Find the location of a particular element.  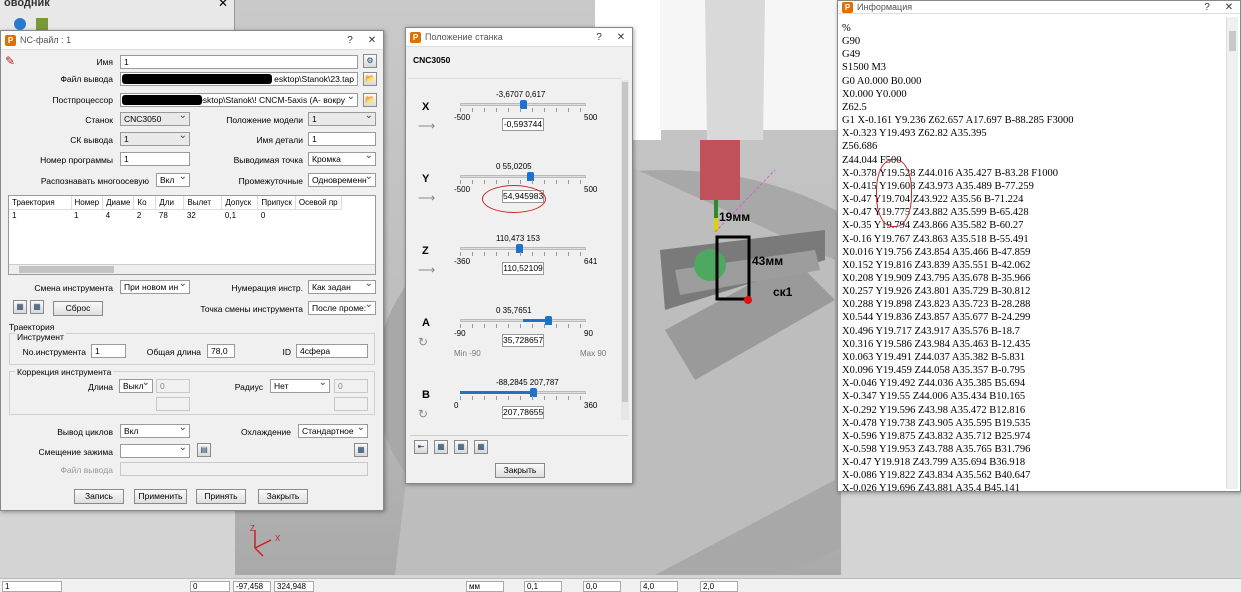

cycles-select: Вкл is located at coordinates (155, 431).